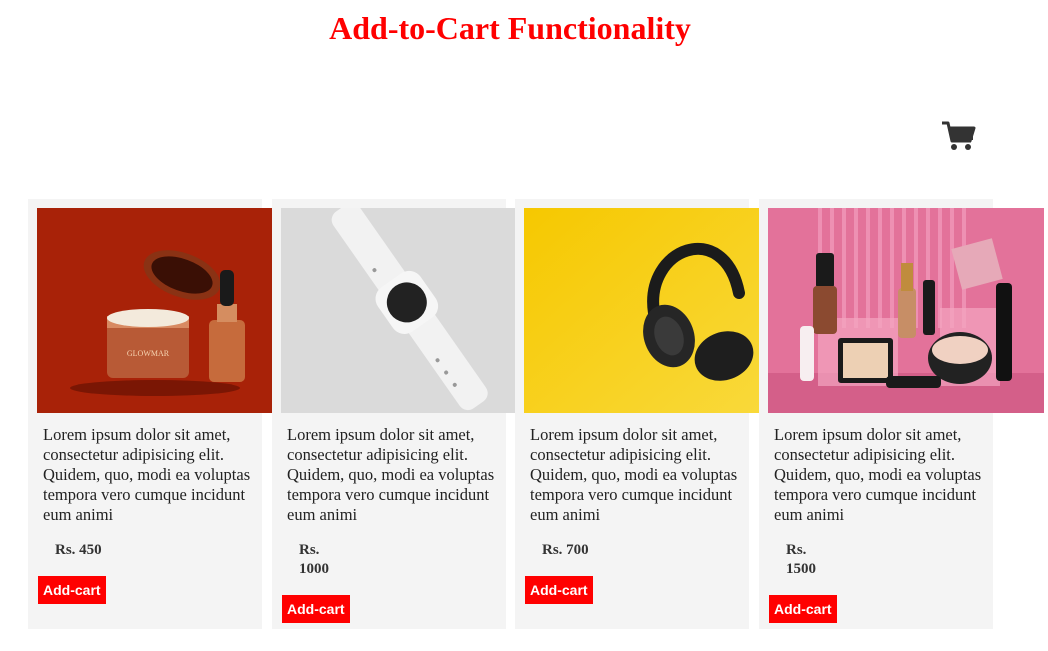  What do you see at coordinates (641, 310) in the screenshot?
I see `product-image-headphones` at bounding box center [641, 310].